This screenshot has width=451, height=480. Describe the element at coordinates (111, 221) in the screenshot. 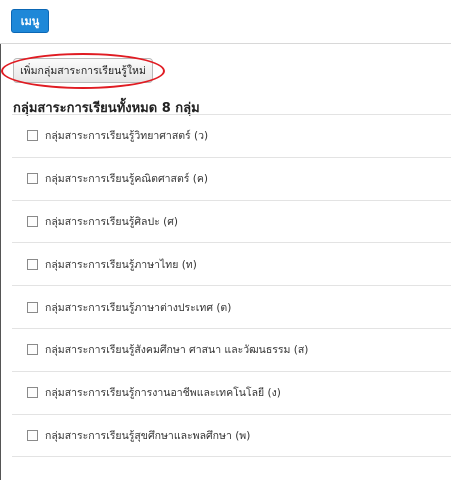

I see `list-item-label: กลุ่มสาระการเรียนรู้ศิลปะ (ศ)` at that location.